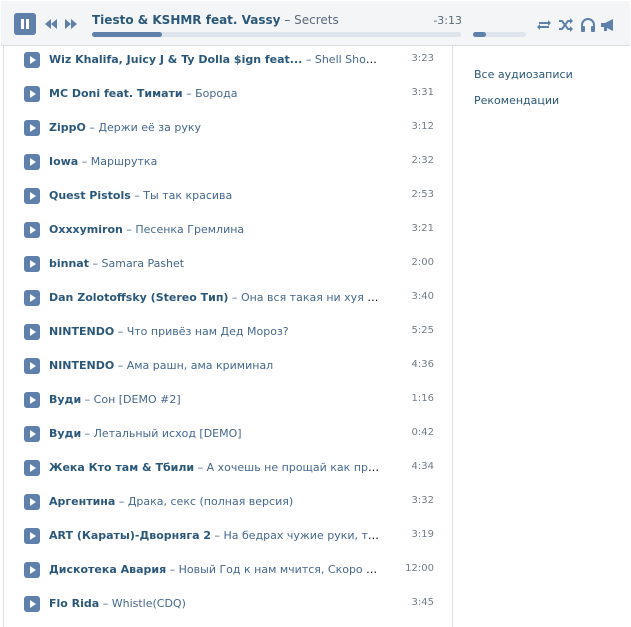  What do you see at coordinates (422, 500) in the screenshot?
I see `track-duration: 3:32` at bounding box center [422, 500].